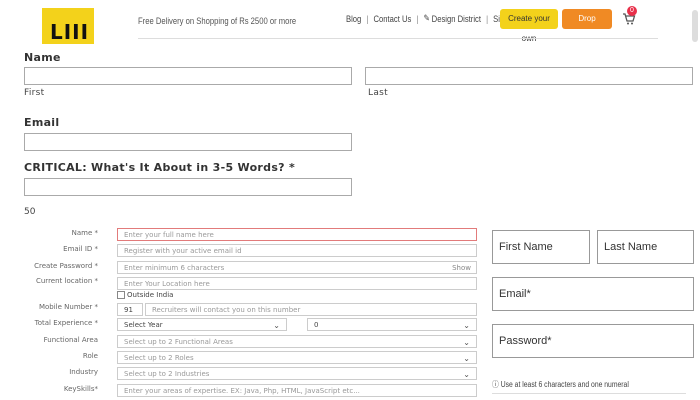 The width and height of the screenshot is (700, 400). I want to click on char-count: 50, so click(30, 212).